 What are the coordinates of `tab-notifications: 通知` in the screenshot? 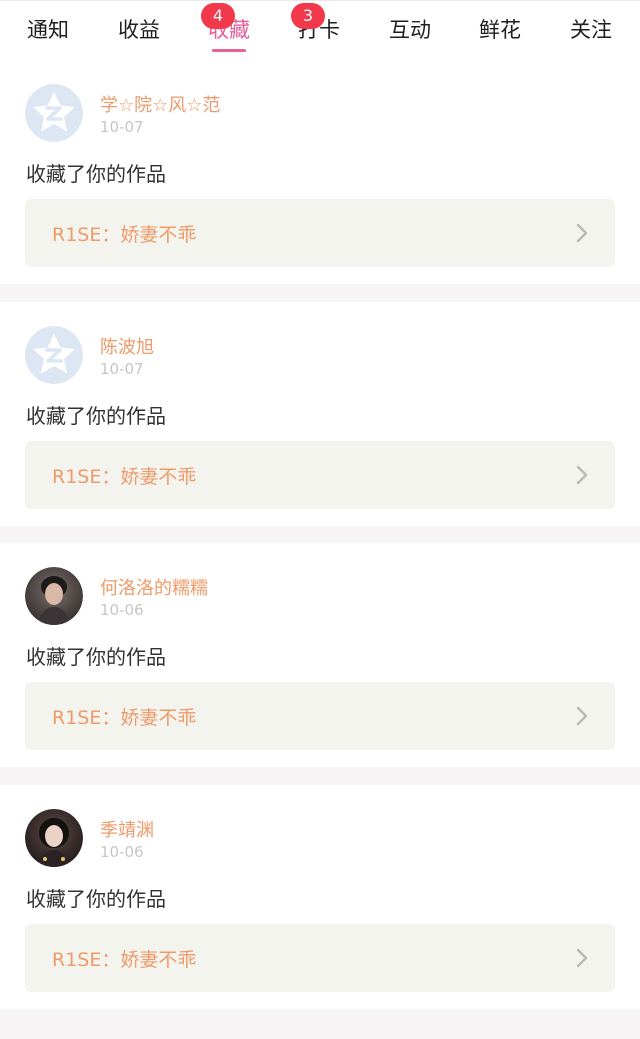 It's located at (48, 32).